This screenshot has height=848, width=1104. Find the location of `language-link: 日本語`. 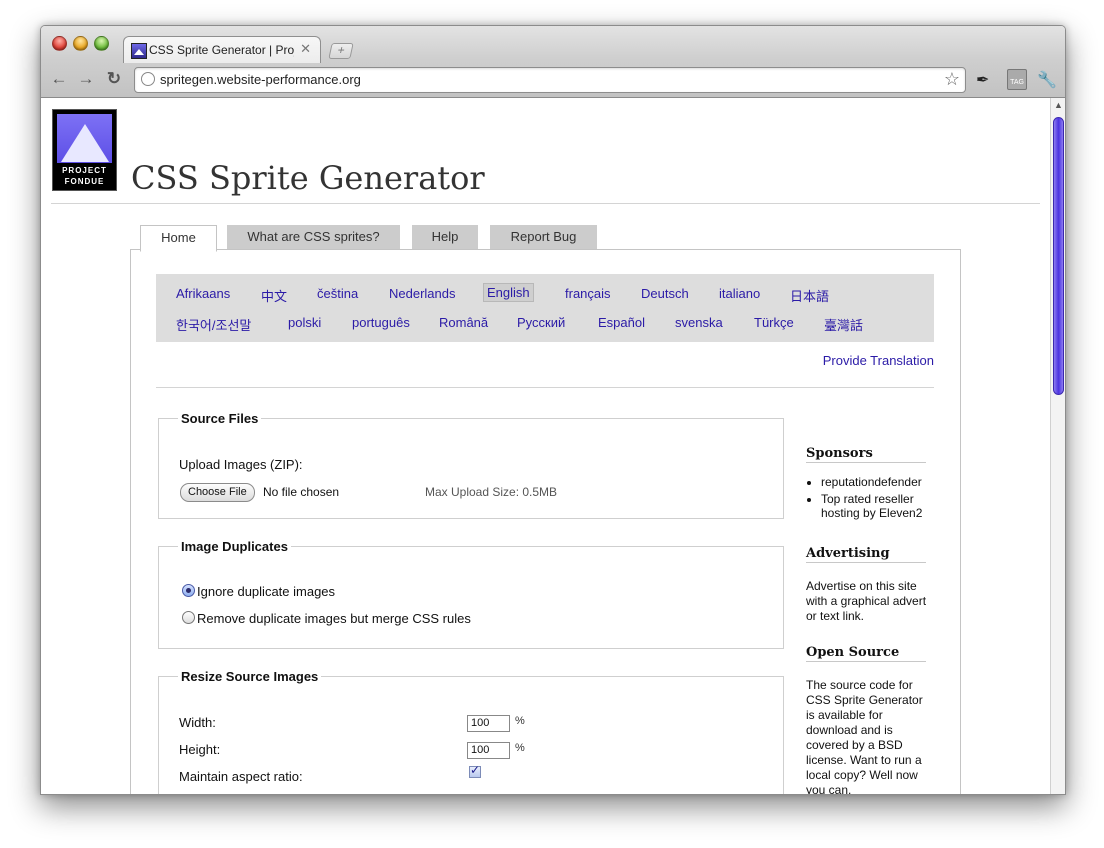

language-link: 日本語 is located at coordinates (809, 295).